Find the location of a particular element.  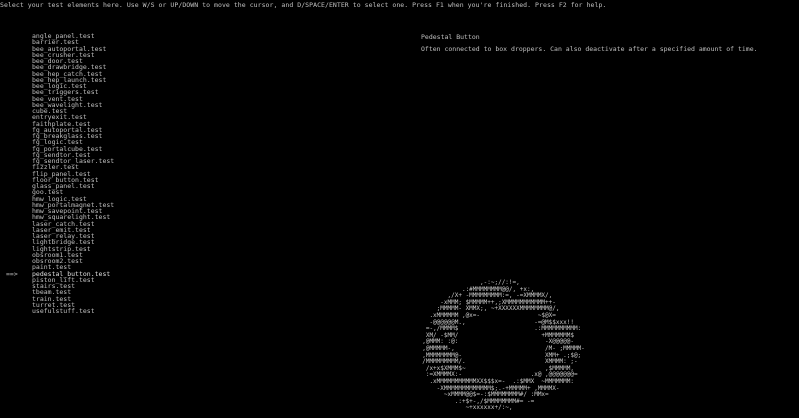

test-list-item: usefulstuff.test is located at coordinates (73, 311).